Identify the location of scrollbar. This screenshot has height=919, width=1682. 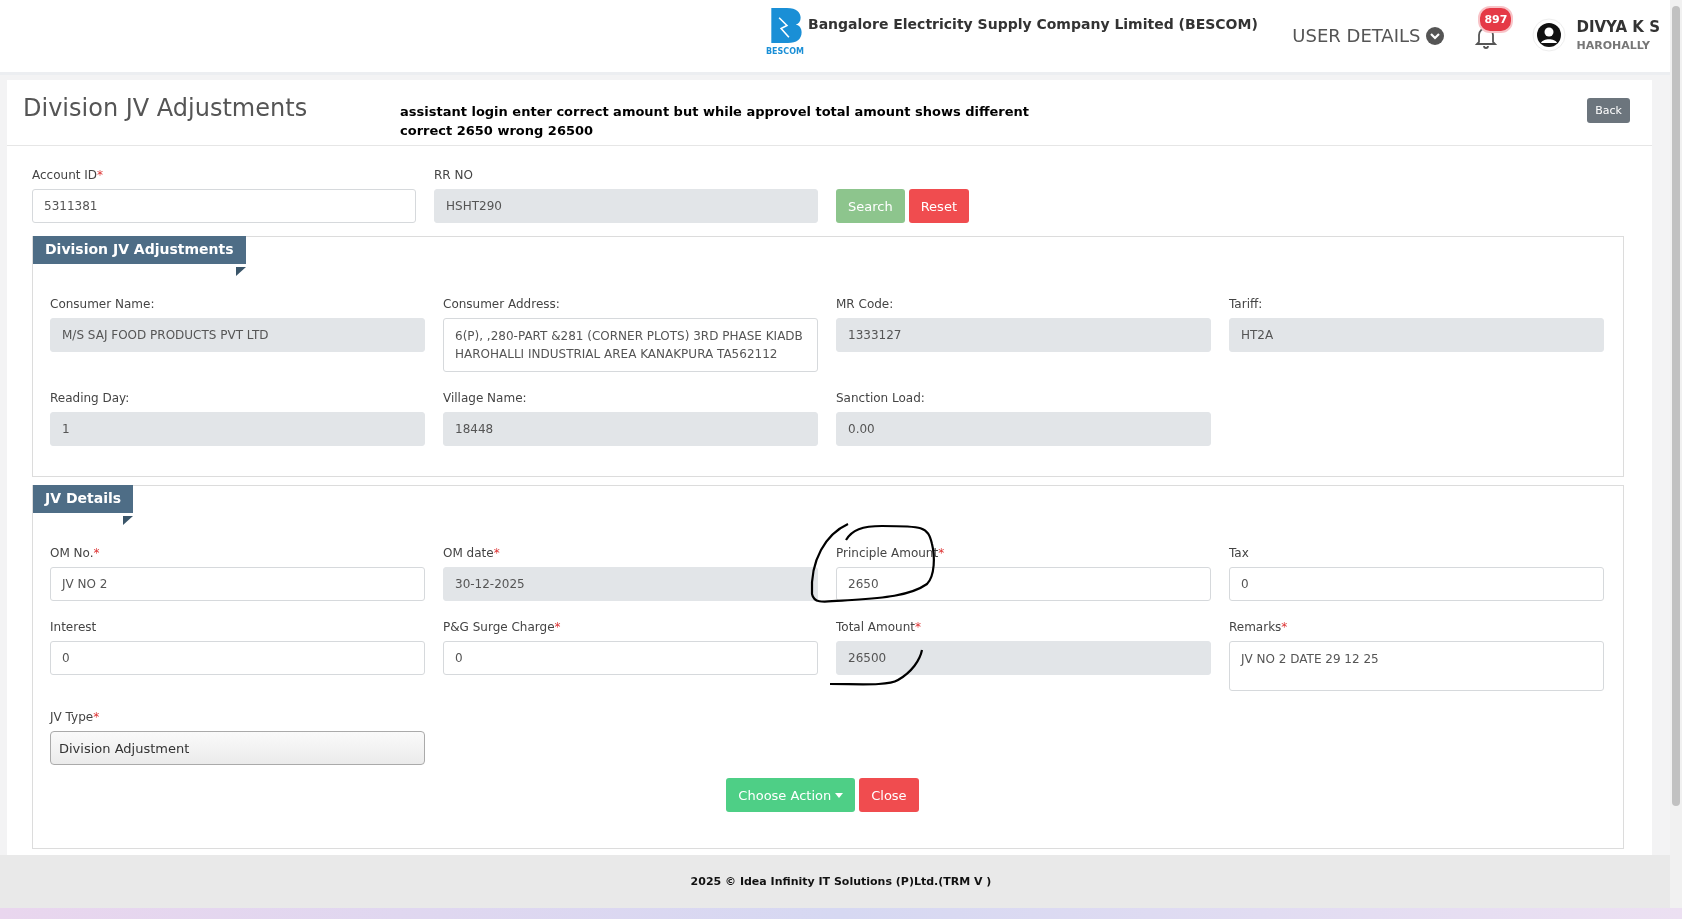
(1676, 454).